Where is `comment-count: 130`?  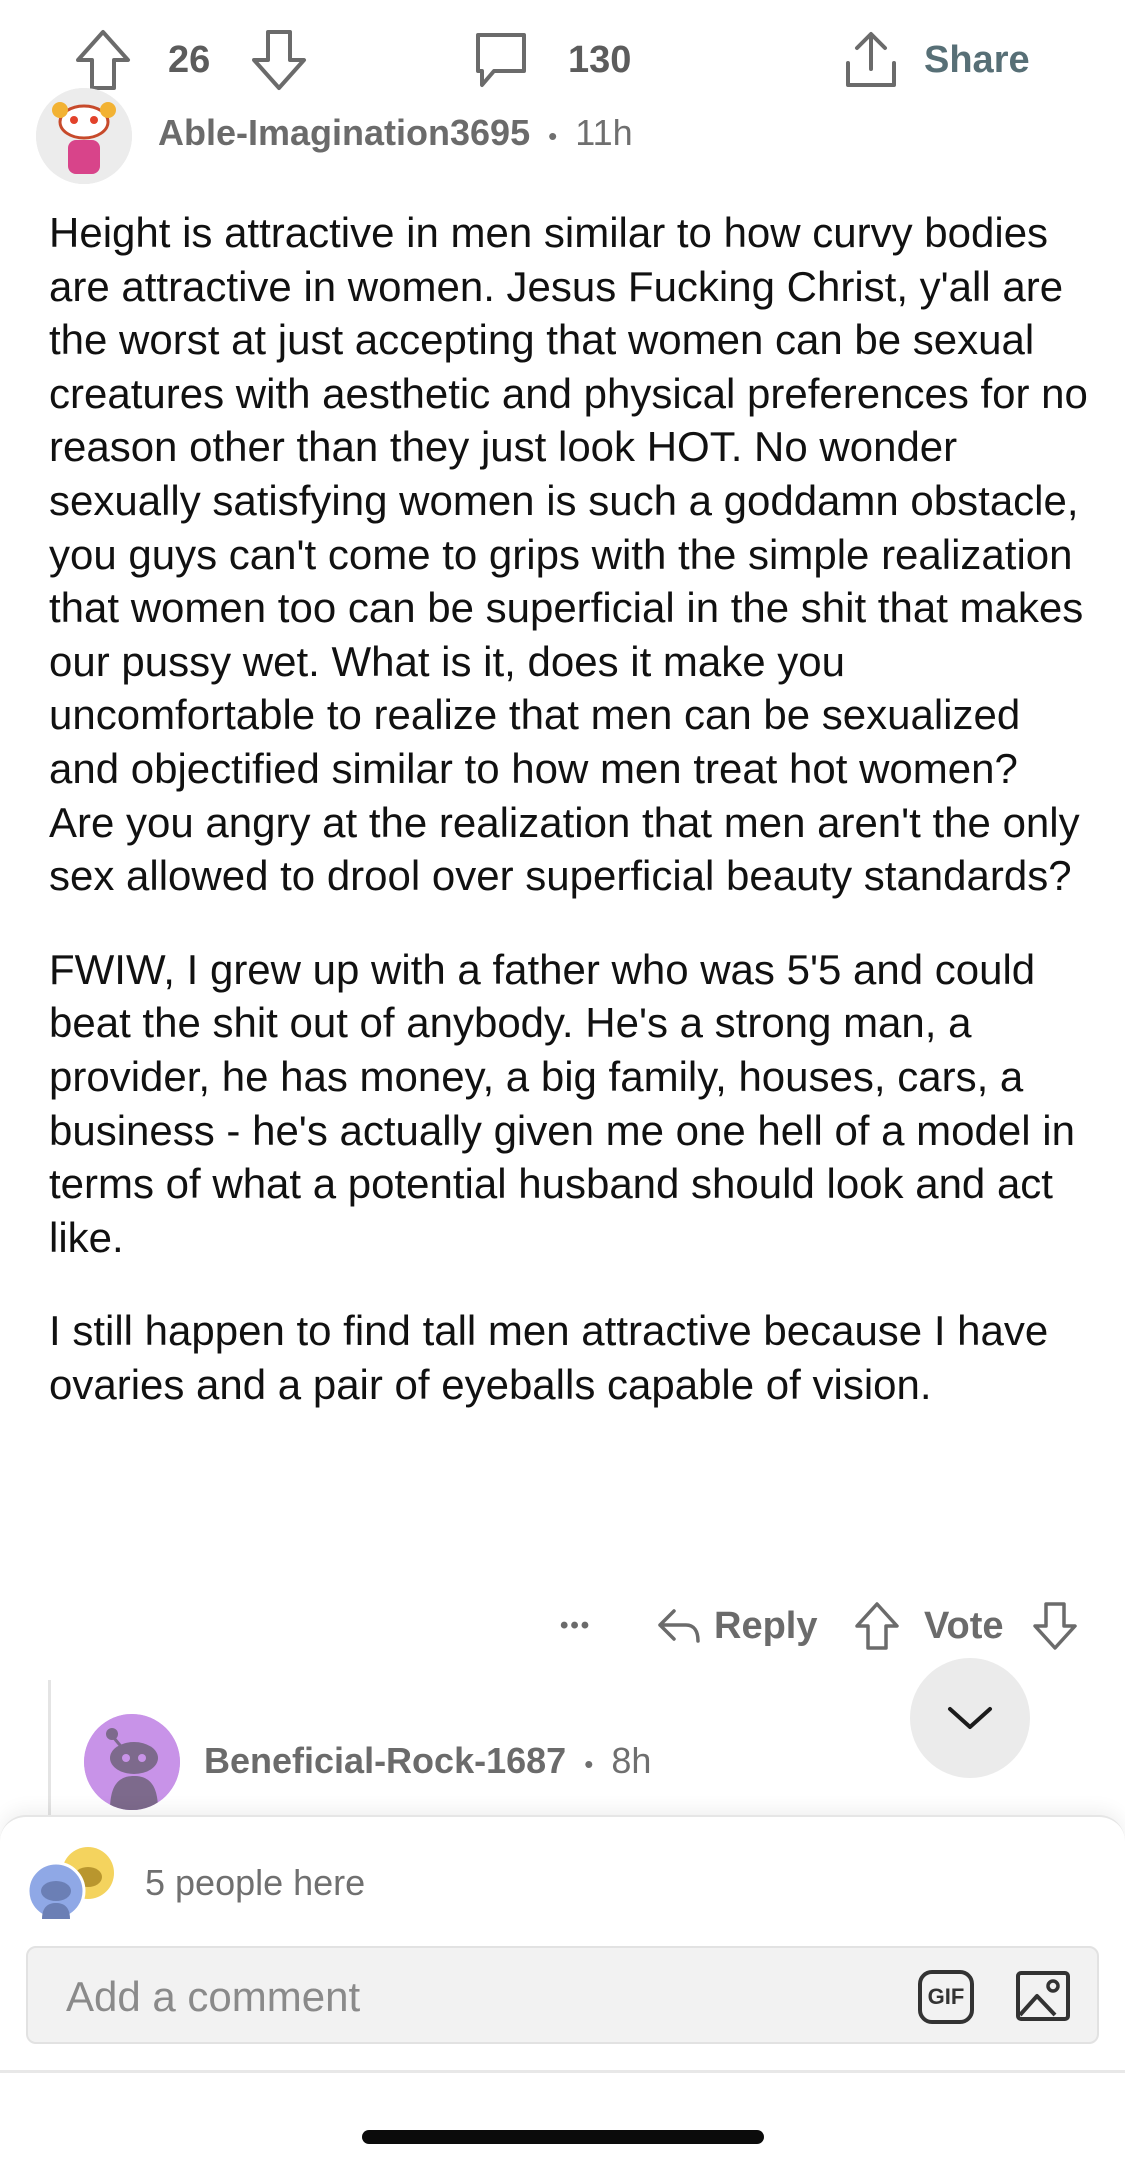
comment-count: 130 is located at coordinates (600, 59).